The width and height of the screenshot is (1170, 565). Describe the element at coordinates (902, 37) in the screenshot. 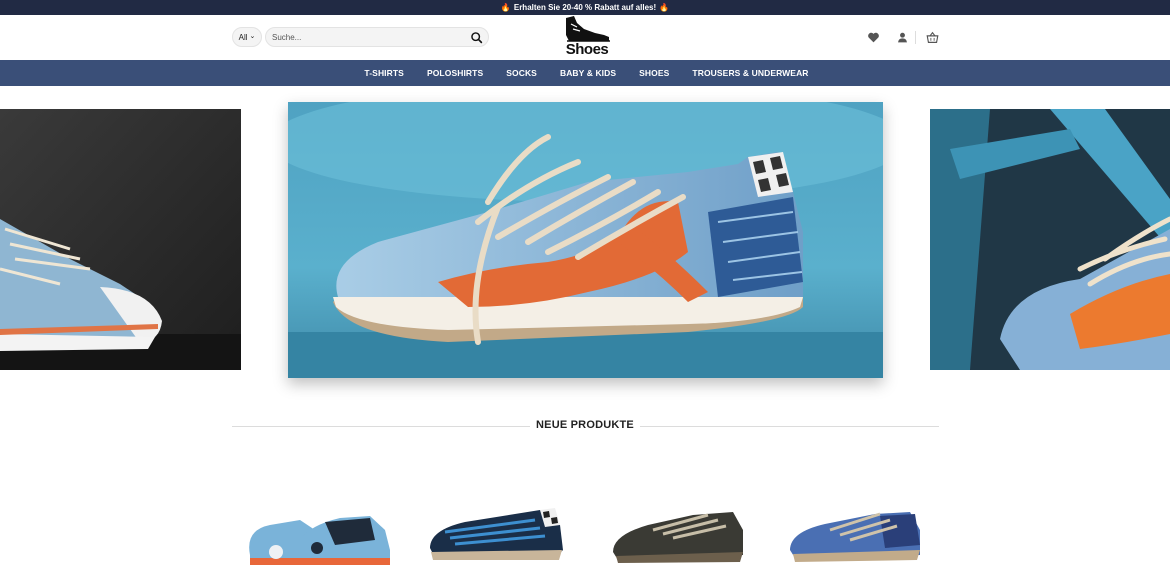

I see `user-icon` at that location.